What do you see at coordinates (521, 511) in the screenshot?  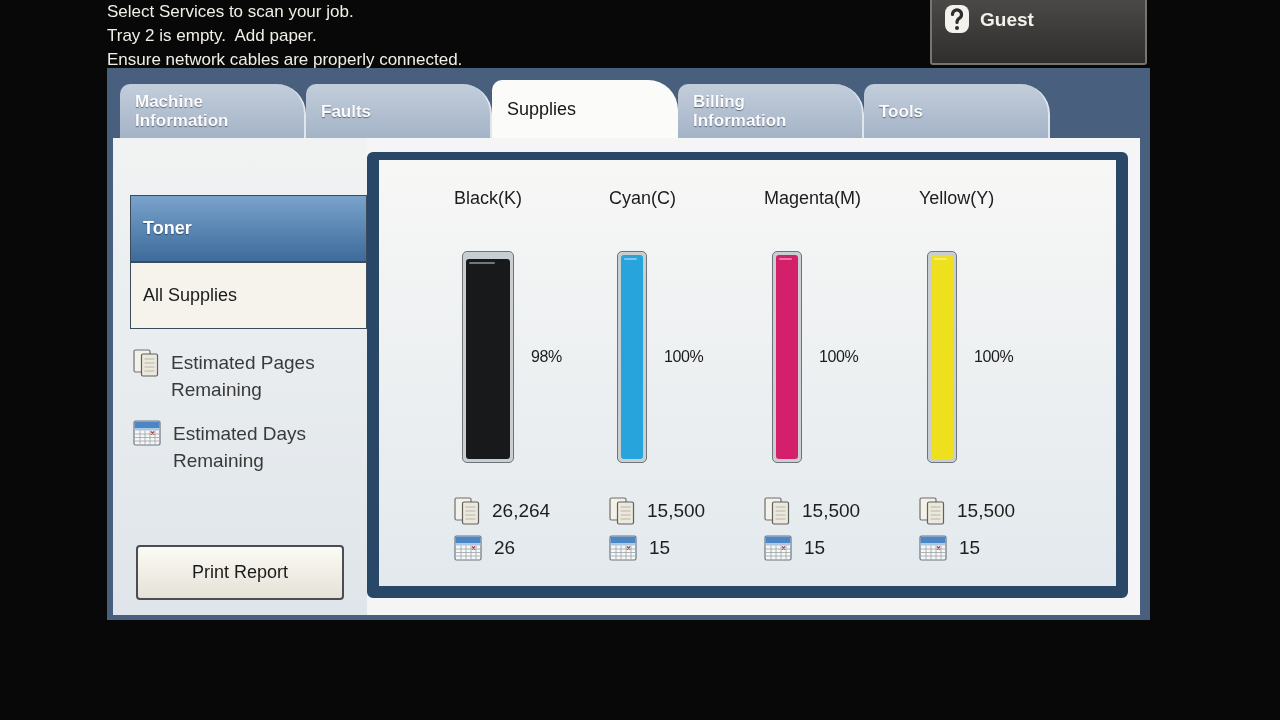 I see `count-value: 26,264` at bounding box center [521, 511].